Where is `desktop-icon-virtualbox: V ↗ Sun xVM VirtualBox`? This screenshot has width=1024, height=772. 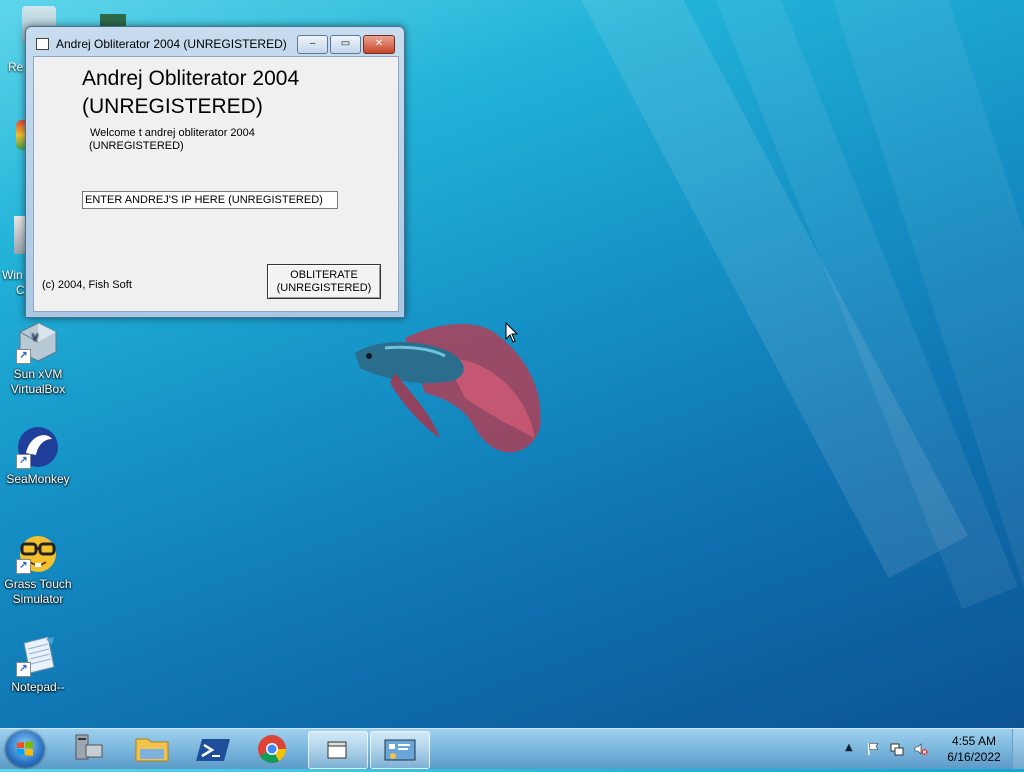
desktop-icon-virtualbox: V ↗ Sun xVM VirtualBox is located at coordinates (38, 358).